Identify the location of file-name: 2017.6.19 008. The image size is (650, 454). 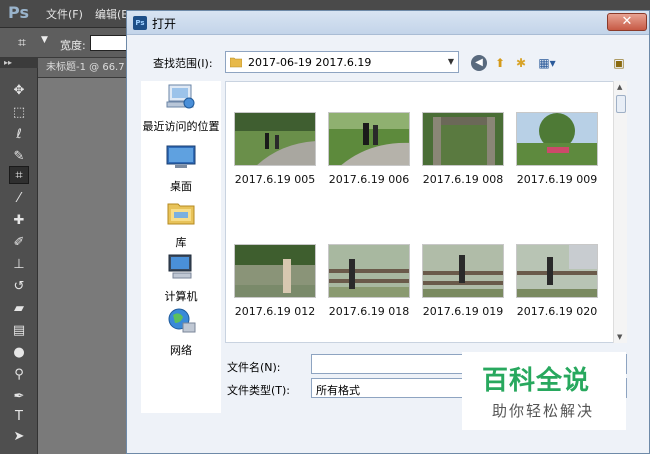
(463, 179).